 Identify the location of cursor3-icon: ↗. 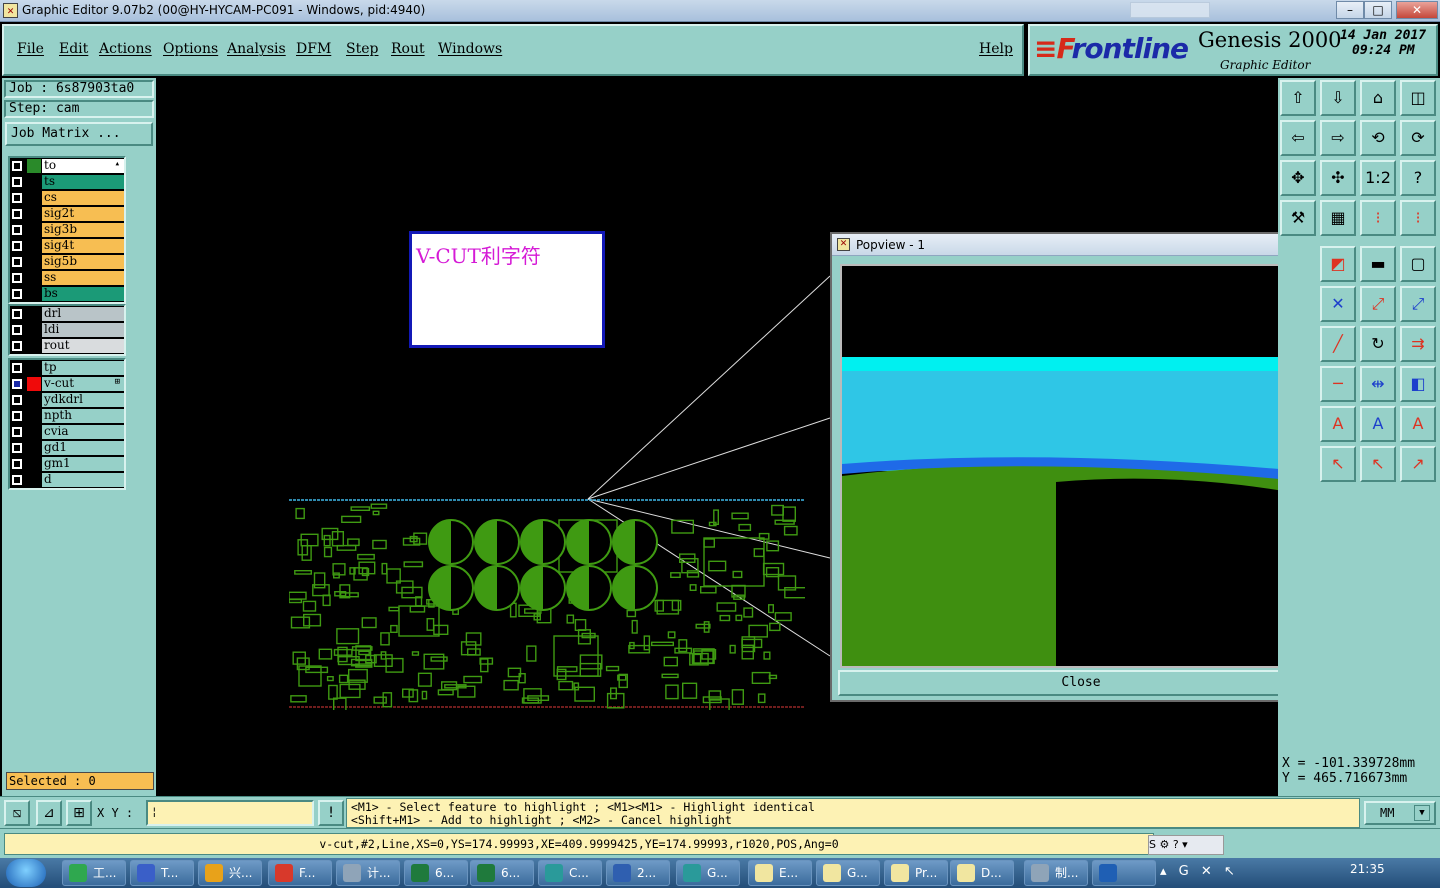
(1418, 464).